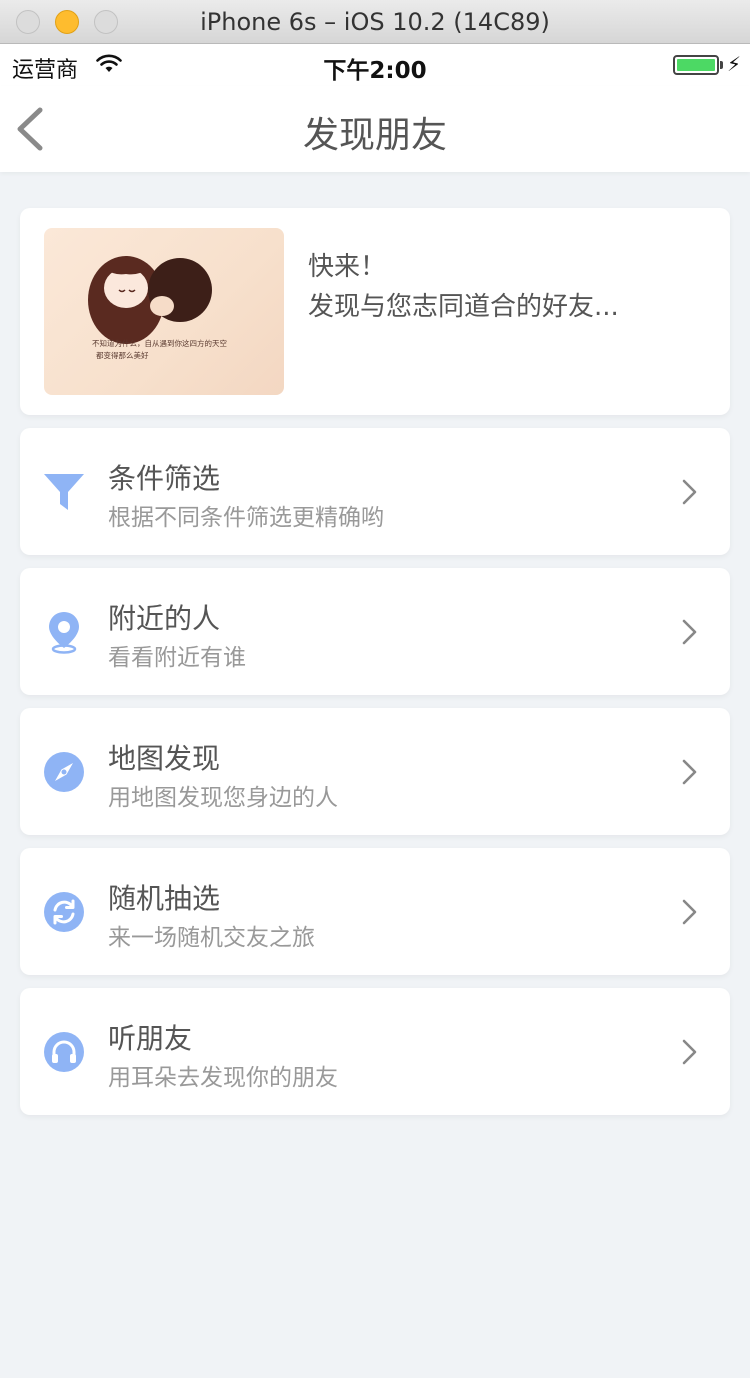 The image size is (750, 1378). What do you see at coordinates (374, 135) in the screenshot?
I see `page-title: 发现朋友` at bounding box center [374, 135].